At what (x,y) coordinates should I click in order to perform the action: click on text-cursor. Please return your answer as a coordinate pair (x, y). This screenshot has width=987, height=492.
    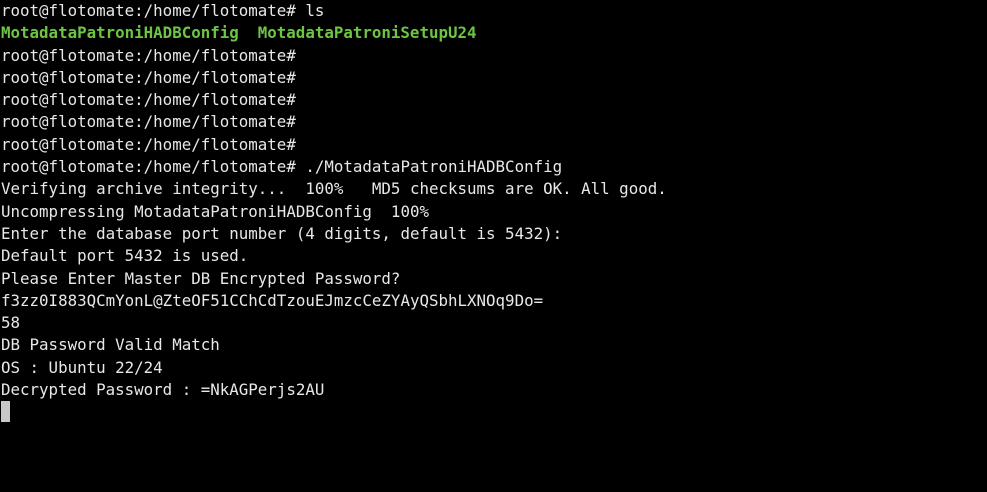
    Looking at the image, I should click on (5, 412).